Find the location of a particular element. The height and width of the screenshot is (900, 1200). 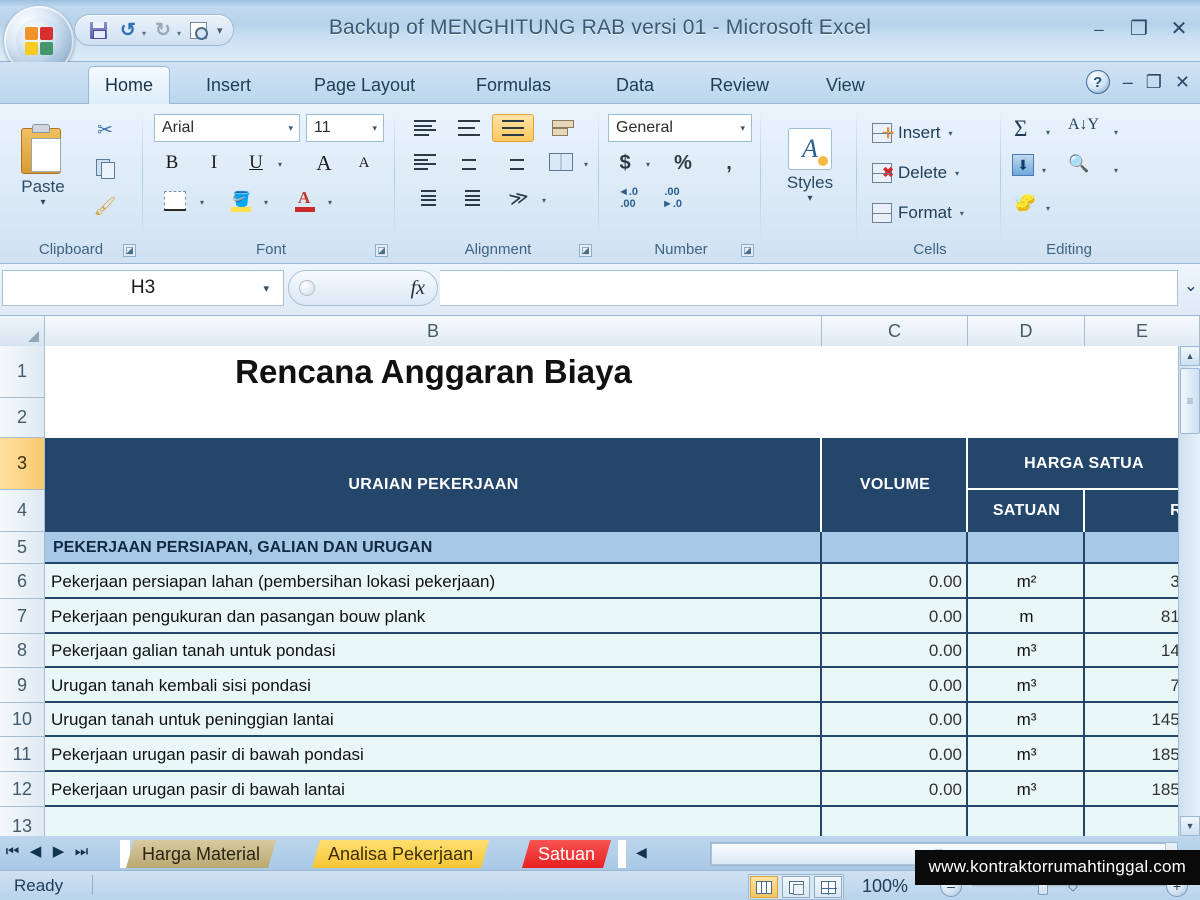

cell-header-satuan: SATUAN is located at coordinates (1026, 511).